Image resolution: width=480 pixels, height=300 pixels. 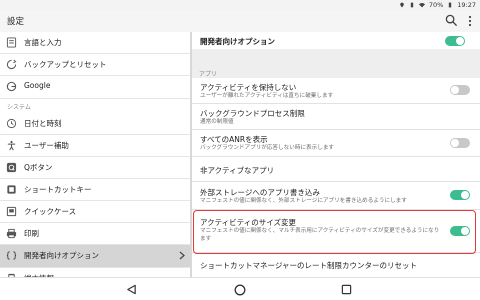 What do you see at coordinates (308, 265) in the screenshot?
I see `pref-title: ショートカットマネージャーのレート制限カウンターのリセット` at bounding box center [308, 265].